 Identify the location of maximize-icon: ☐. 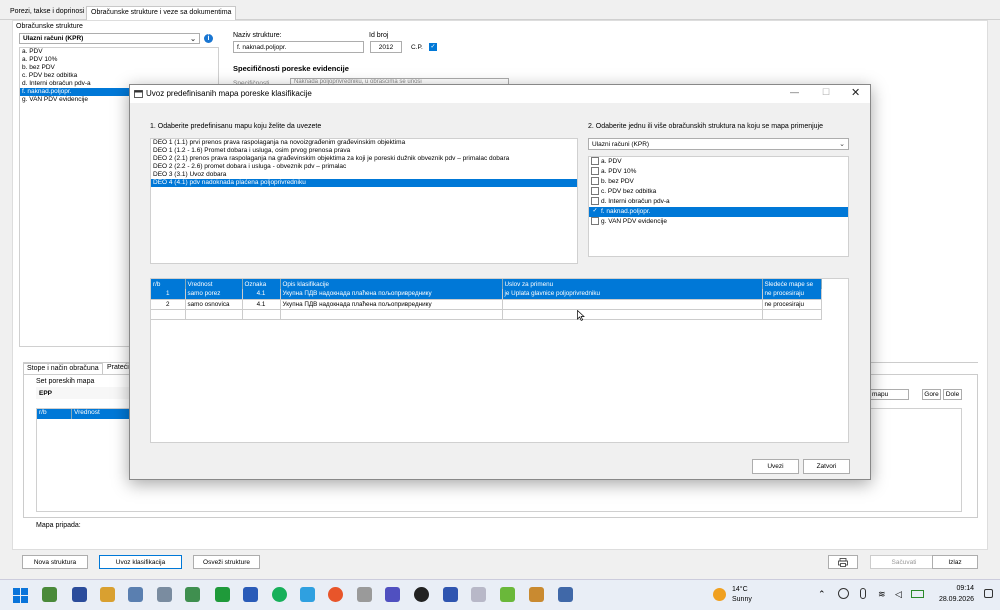
(826, 92).